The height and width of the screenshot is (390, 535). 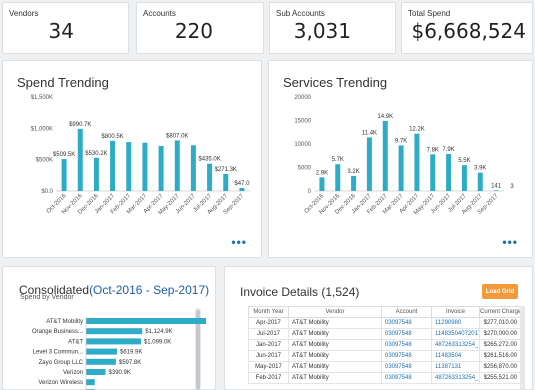 I want to click on load-grid-button: Load Grid, so click(x=500, y=291).